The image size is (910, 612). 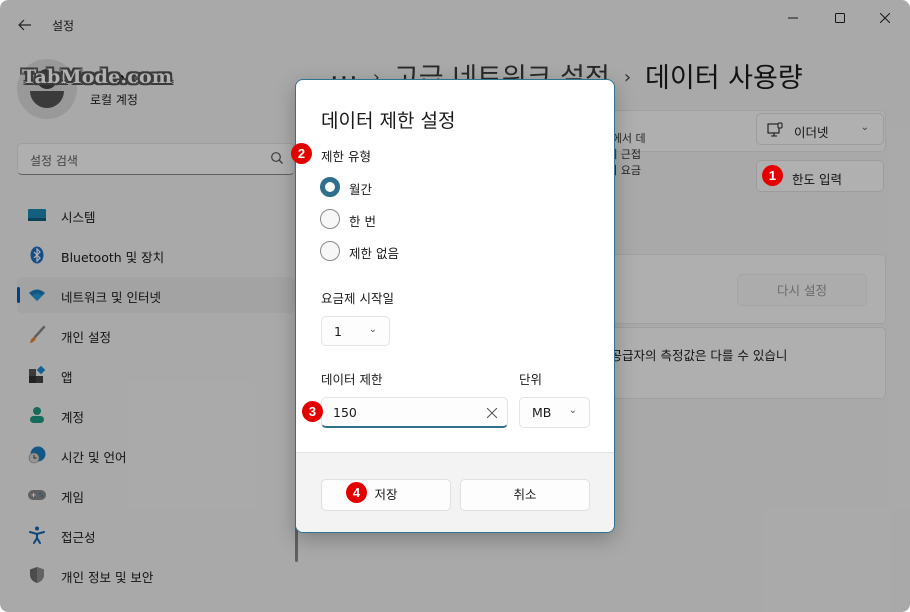 I want to click on radio-label: 제한 없음, so click(x=374, y=253).